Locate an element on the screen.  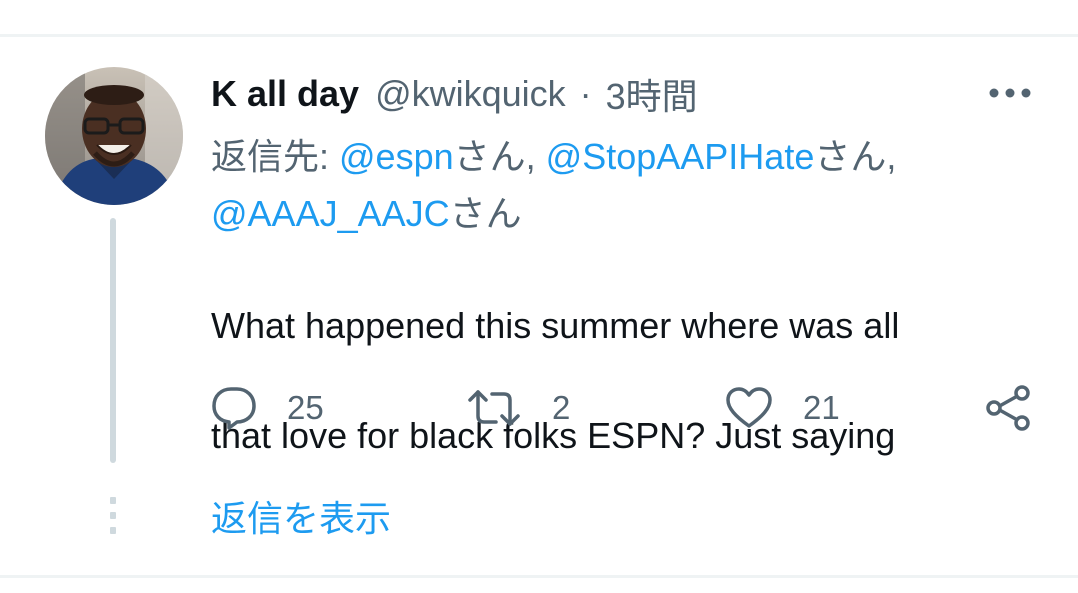
retweet-count: 2 is located at coordinates (561, 407).